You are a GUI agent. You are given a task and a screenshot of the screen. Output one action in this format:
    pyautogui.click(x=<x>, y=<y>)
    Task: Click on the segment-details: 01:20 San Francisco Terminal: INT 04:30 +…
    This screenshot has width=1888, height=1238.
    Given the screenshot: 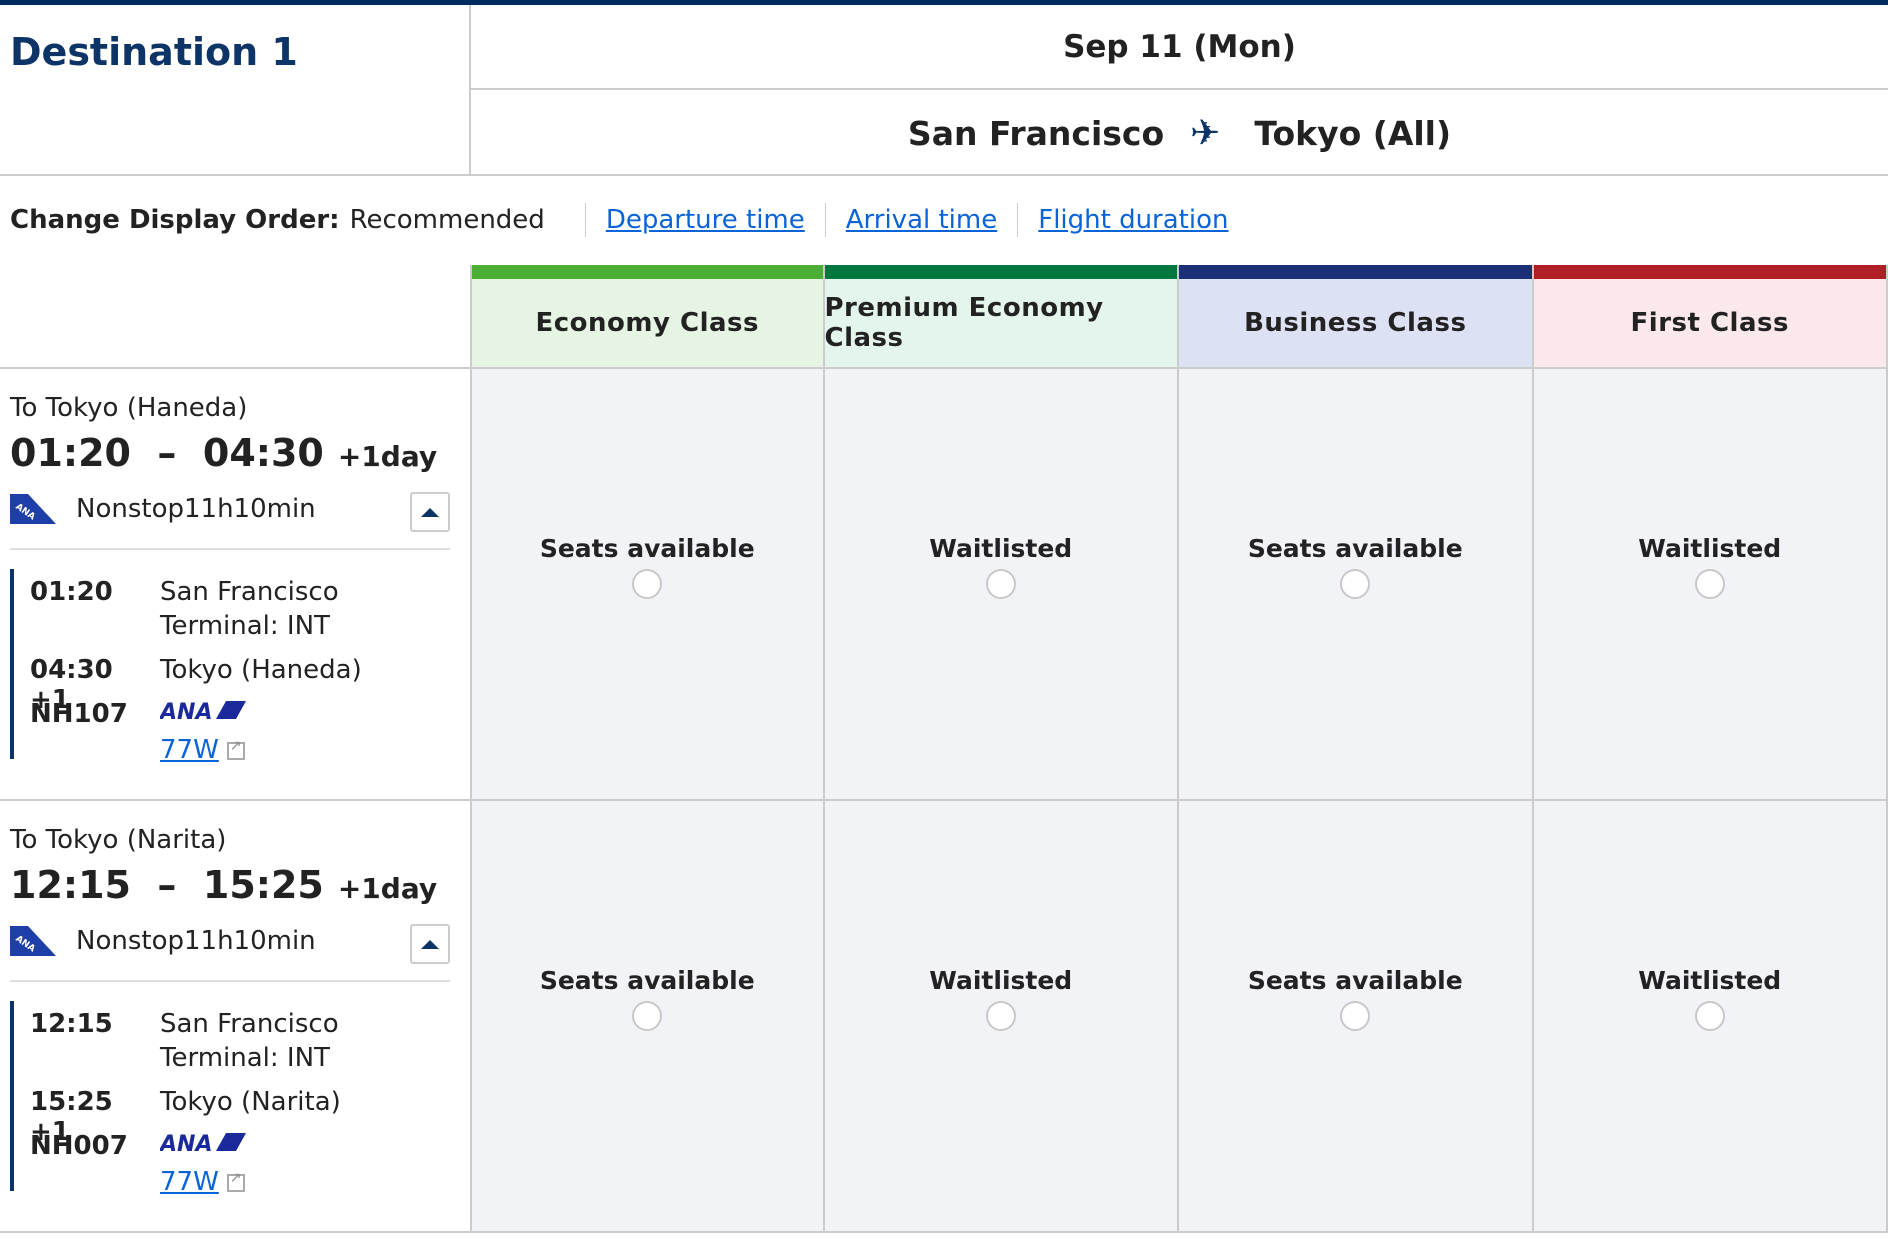 What is the action you would take?
    pyautogui.click(x=230, y=667)
    